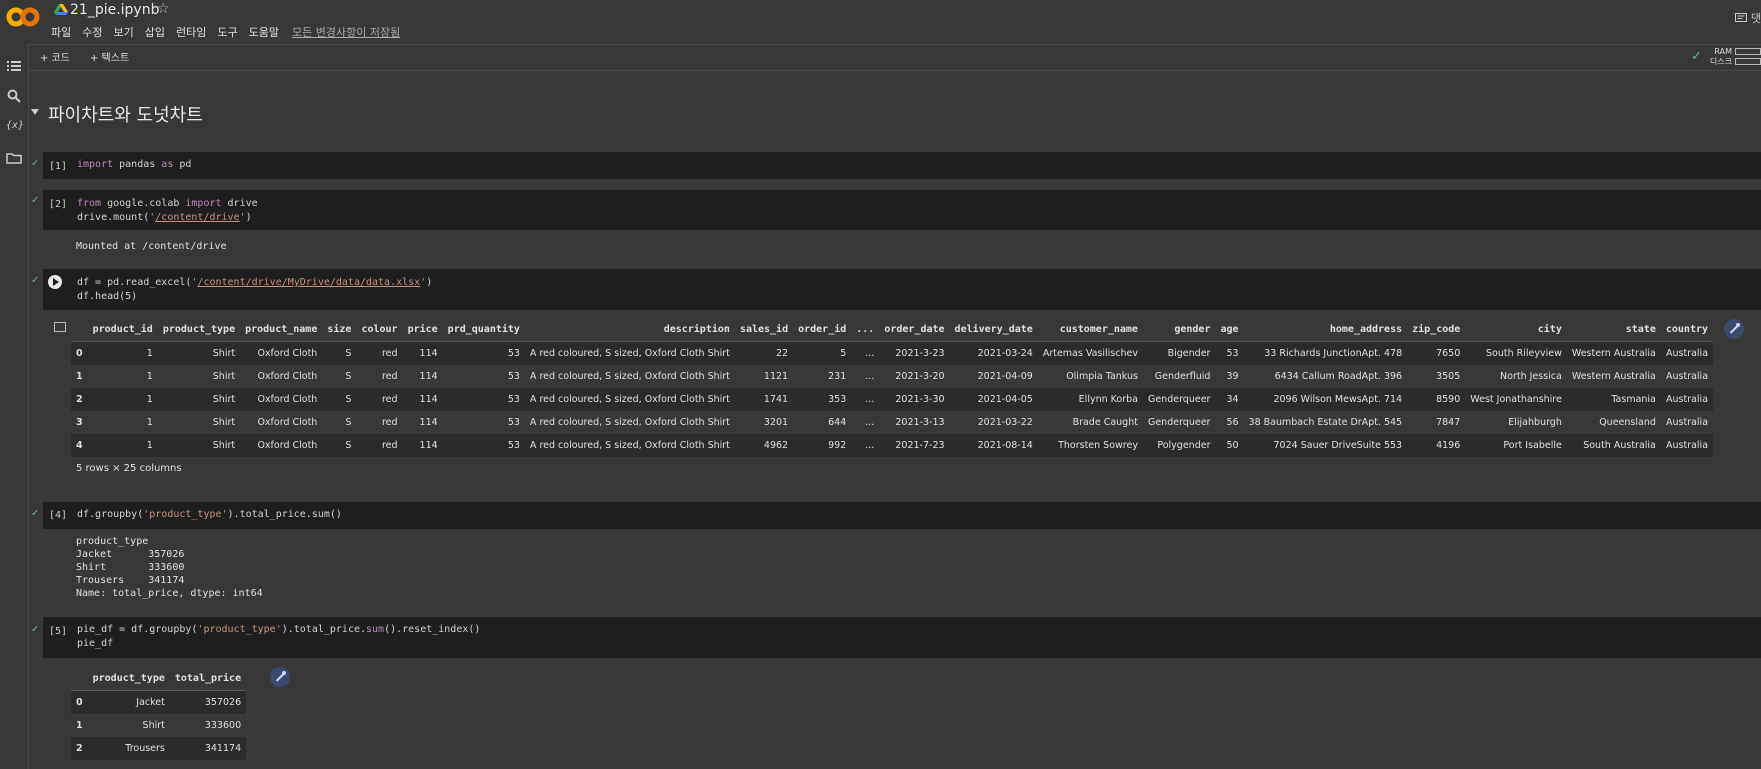  What do you see at coordinates (35, 200) in the screenshot?
I see `cell-2-status-check-icon: ✓` at bounding box center [35, 200].